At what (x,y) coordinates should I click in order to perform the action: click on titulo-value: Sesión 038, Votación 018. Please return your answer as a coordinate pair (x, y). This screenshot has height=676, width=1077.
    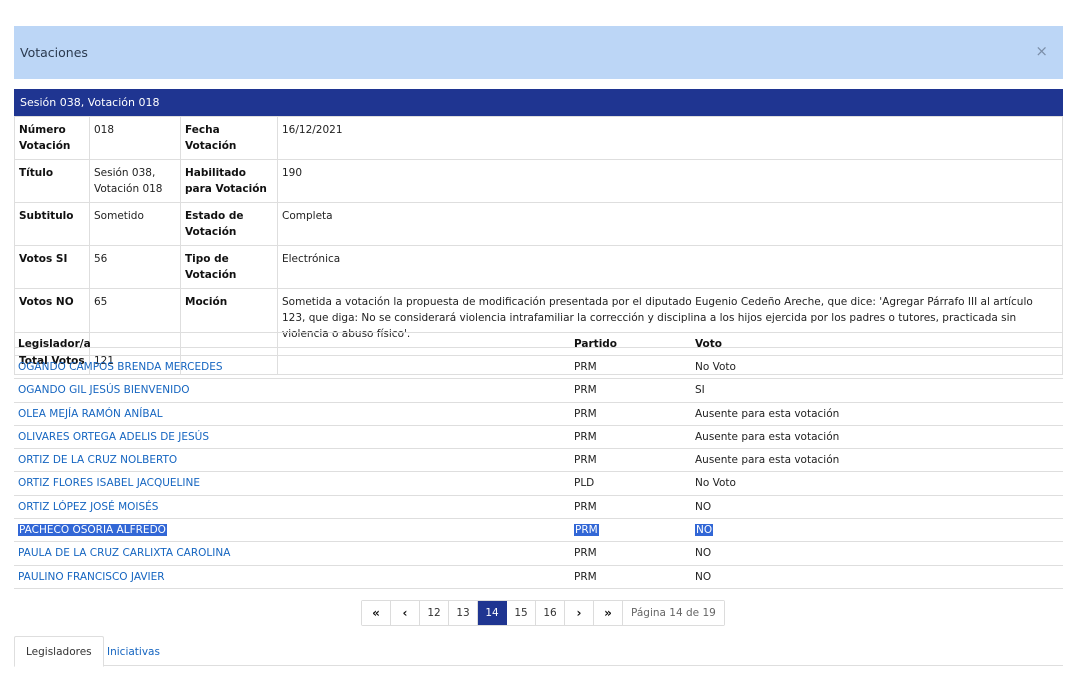
    Looking at the image, I should click on (135, 181).